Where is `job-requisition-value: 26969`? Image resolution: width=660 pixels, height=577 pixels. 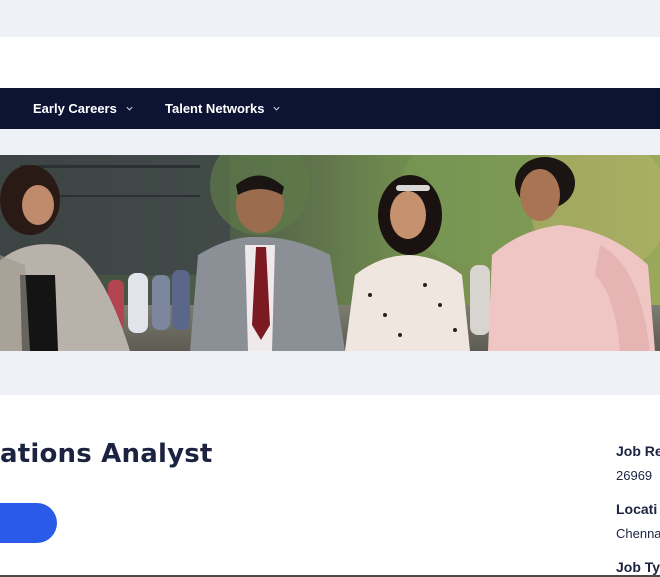 job-requisition-value: 26969 is located at coordinates (634, 475).